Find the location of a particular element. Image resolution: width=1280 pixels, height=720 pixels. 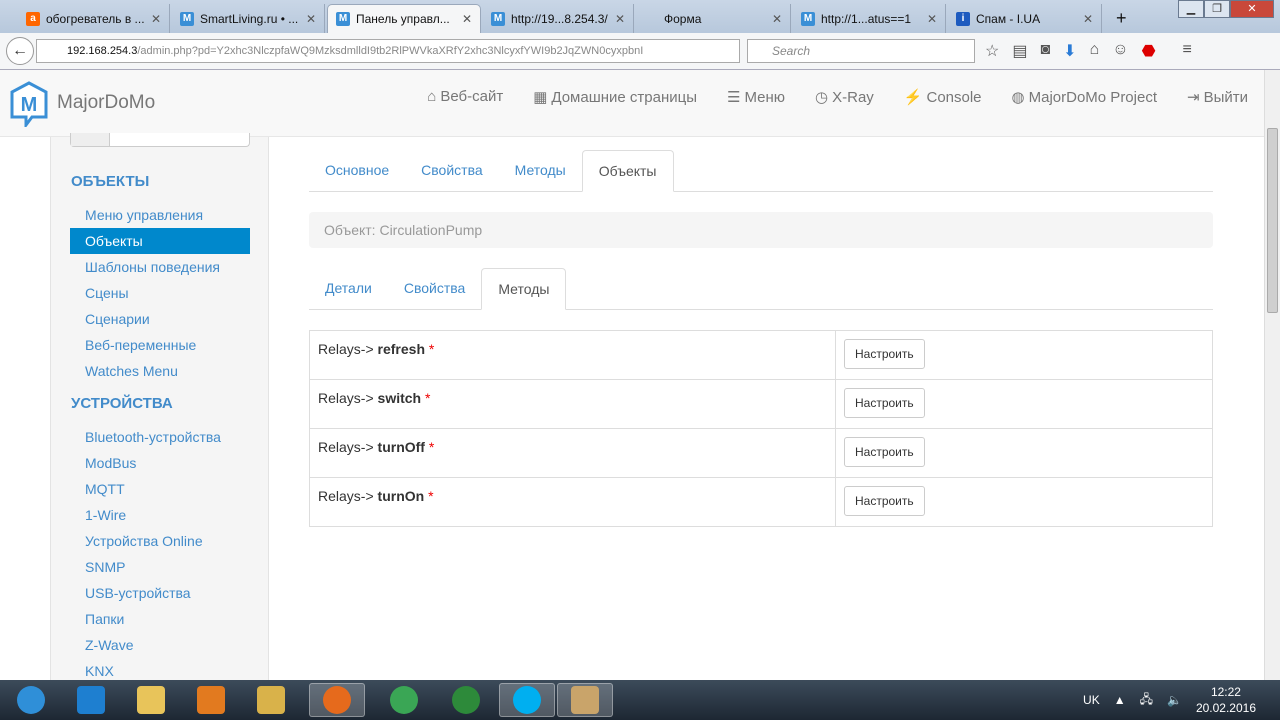

browser-tab: Форма ✕ is located at coordinates (713, 18).